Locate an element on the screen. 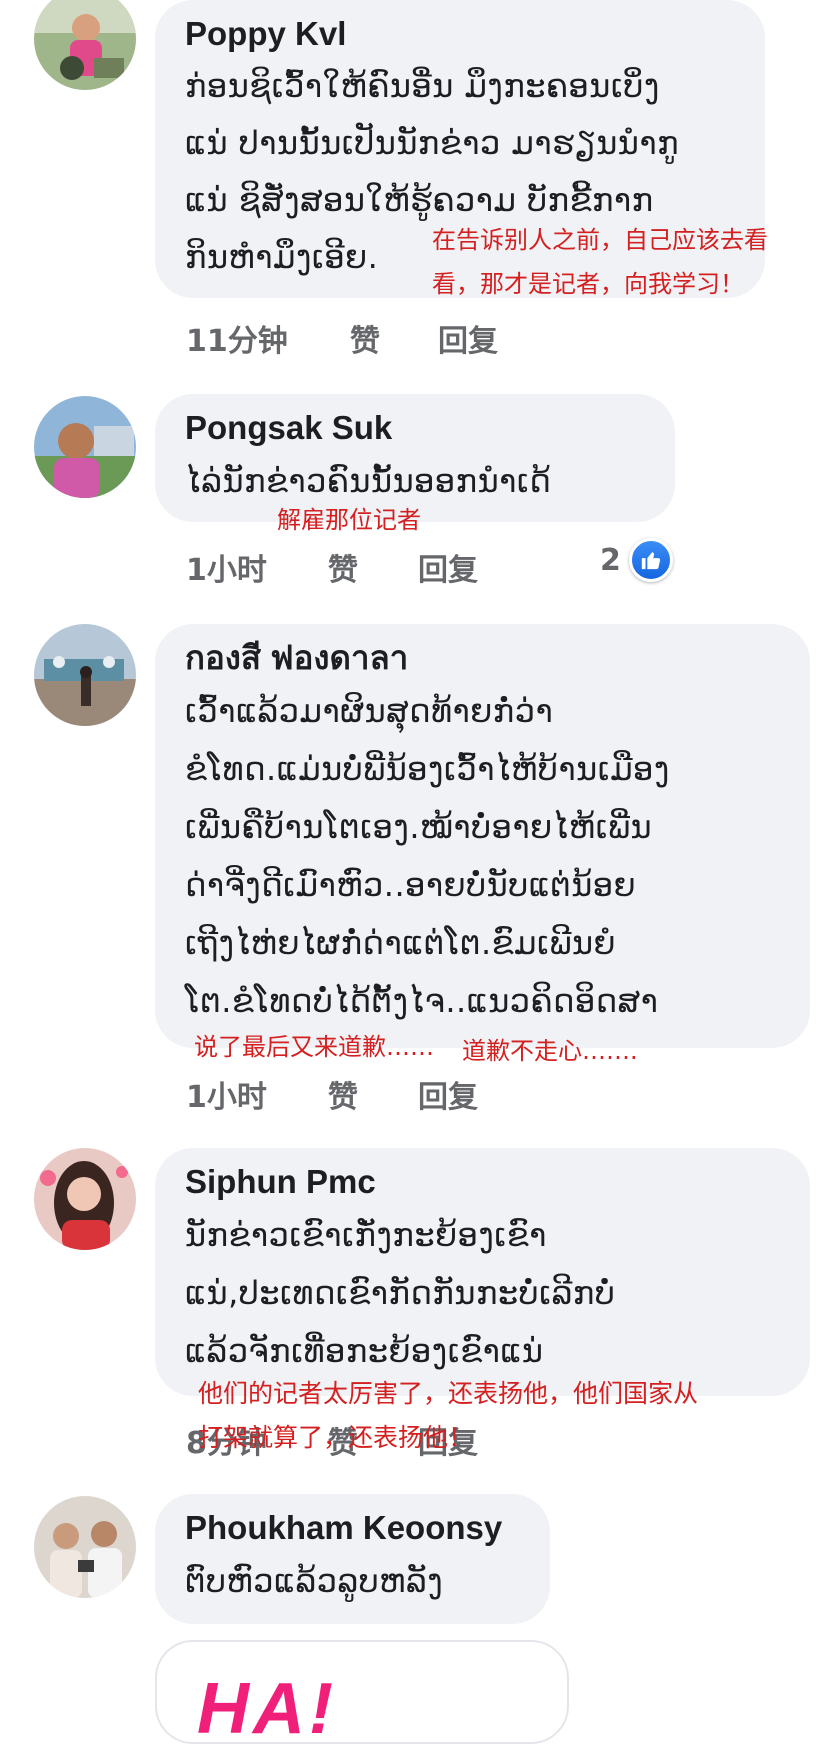 This screenshot has width=840, height=1744. comment-author: Poppy Kvl is located at coordinates (460, 34).